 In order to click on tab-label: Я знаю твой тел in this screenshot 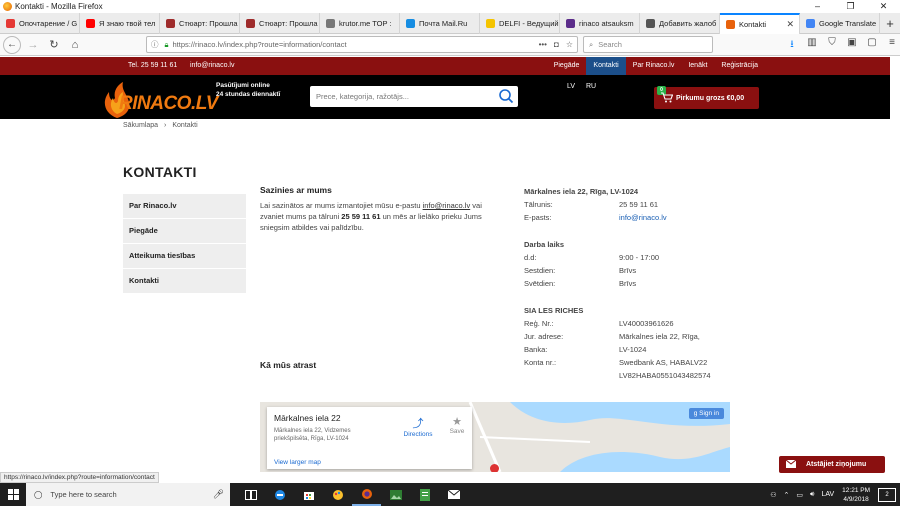, I will do `click(127, 23)`.